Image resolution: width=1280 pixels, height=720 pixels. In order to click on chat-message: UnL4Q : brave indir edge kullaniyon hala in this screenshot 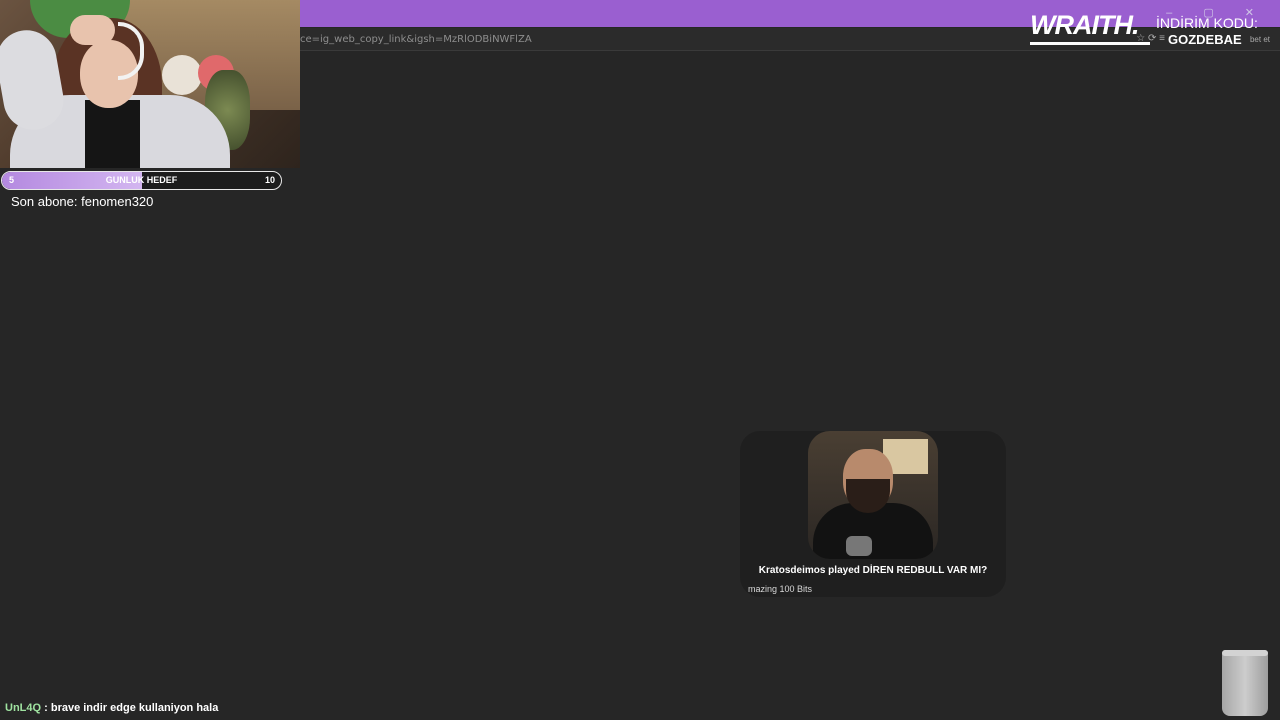, I will do `click(111, 708)`.